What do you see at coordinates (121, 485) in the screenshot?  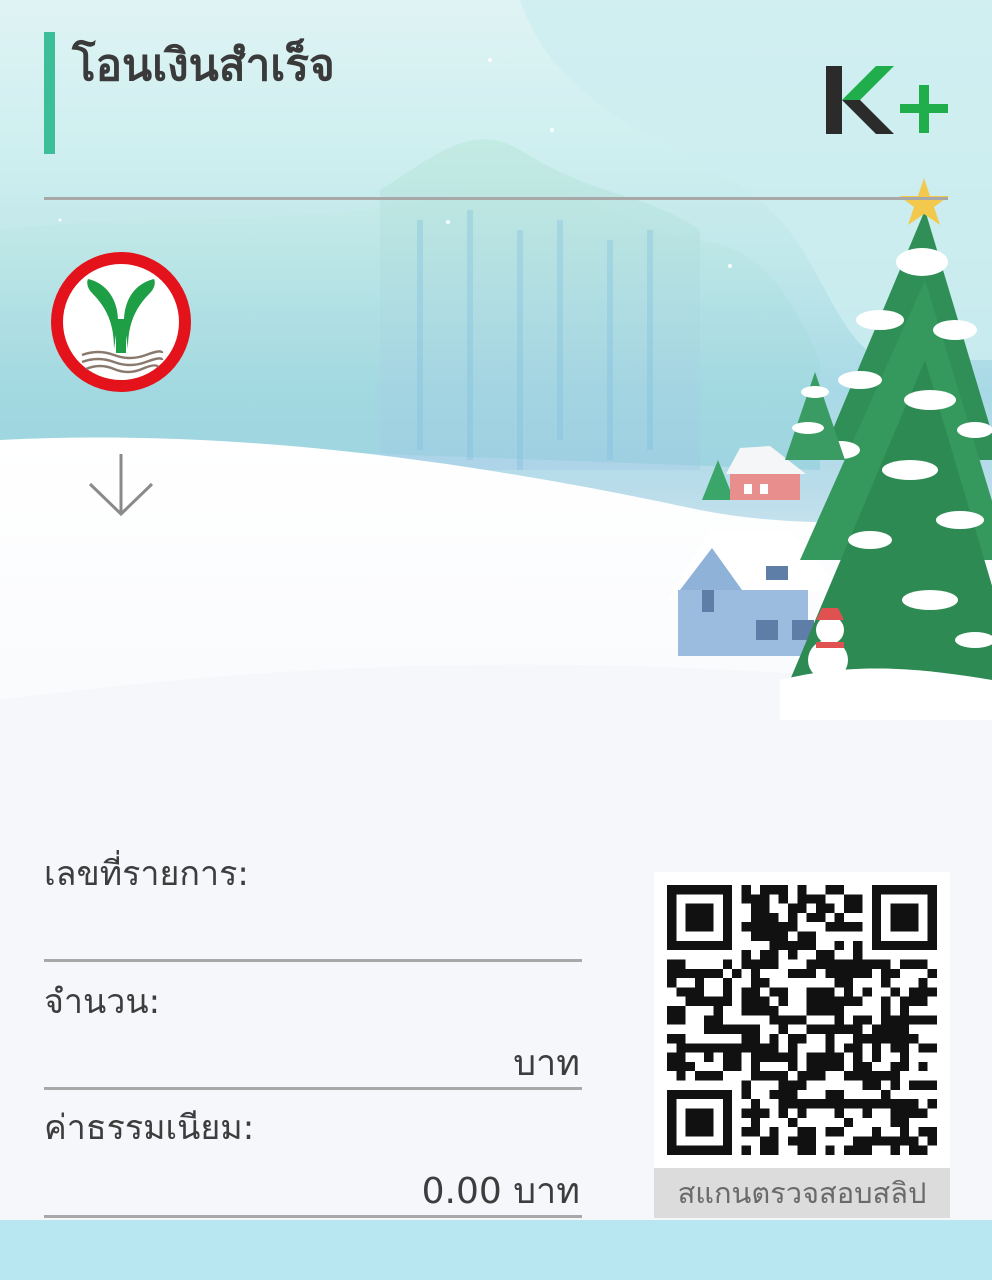 I see `arrow-down-icon` at bounding box center [121, 485].